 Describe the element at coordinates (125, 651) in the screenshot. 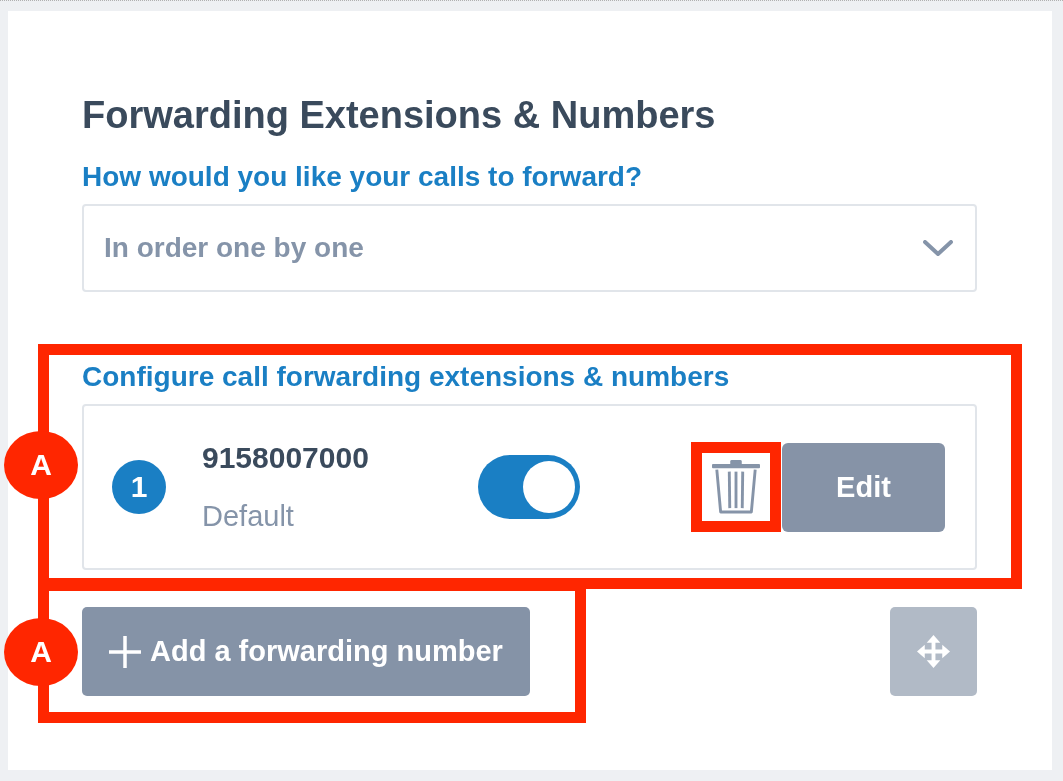

I see `plus-icon` at that location.